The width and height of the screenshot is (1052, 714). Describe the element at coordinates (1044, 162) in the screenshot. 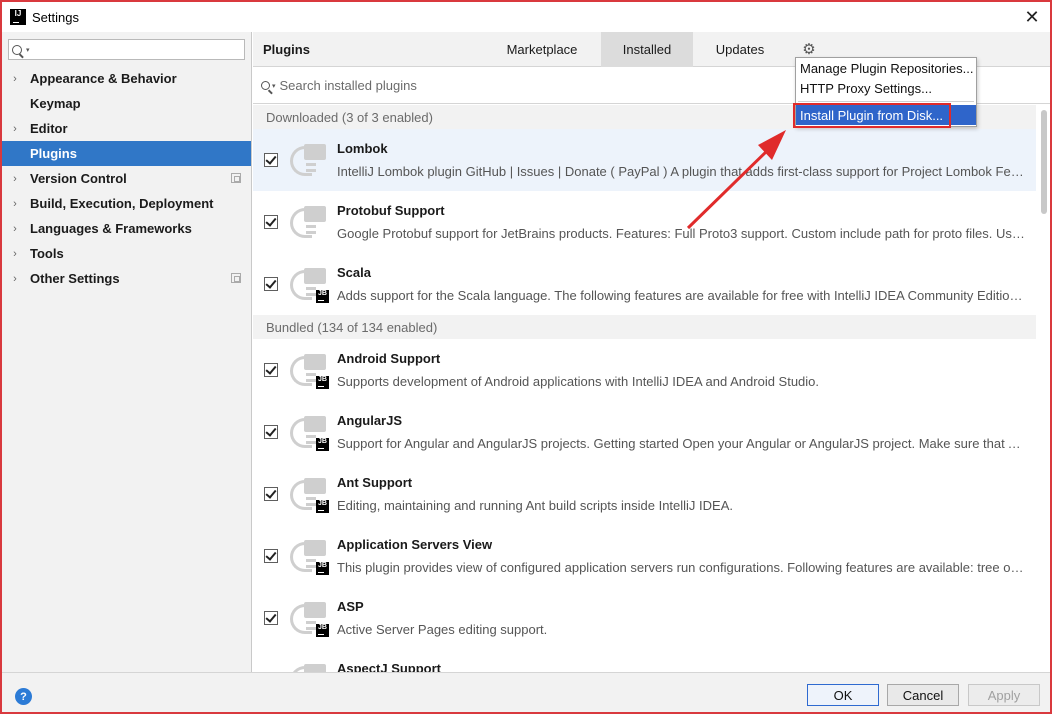

I see `scrollbar-thumb` at that location.